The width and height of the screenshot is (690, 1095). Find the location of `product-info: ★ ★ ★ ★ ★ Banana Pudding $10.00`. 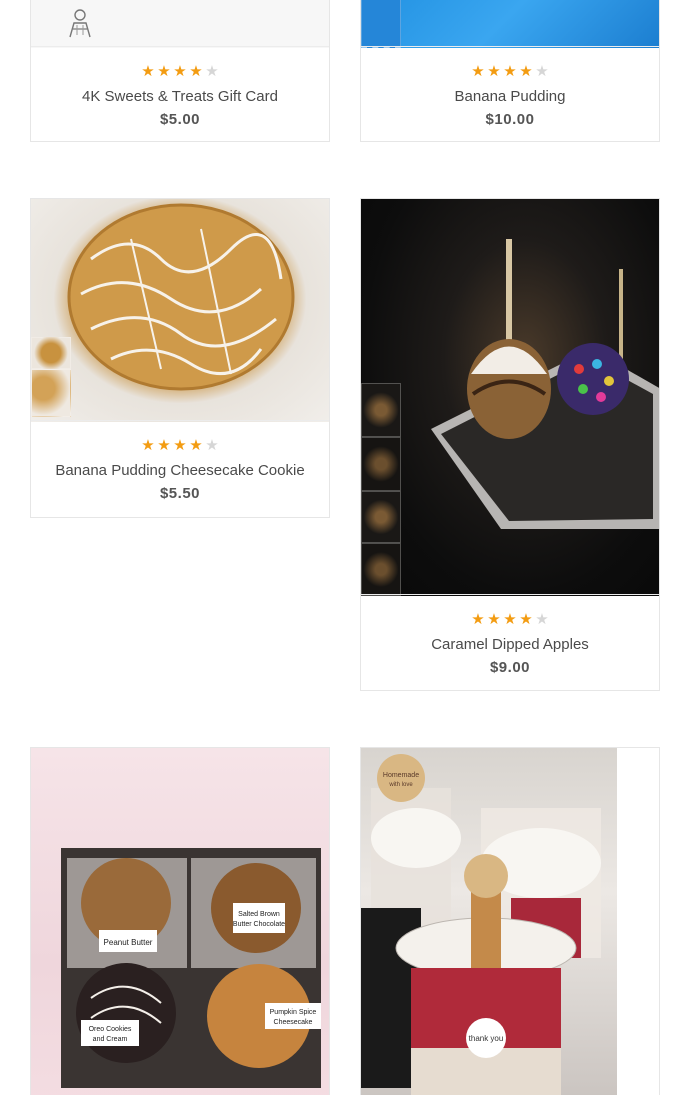

product-info: ★ ★ ★ ★ ★ Banana Pudding $10.00 is located at coordinates (510, 93).